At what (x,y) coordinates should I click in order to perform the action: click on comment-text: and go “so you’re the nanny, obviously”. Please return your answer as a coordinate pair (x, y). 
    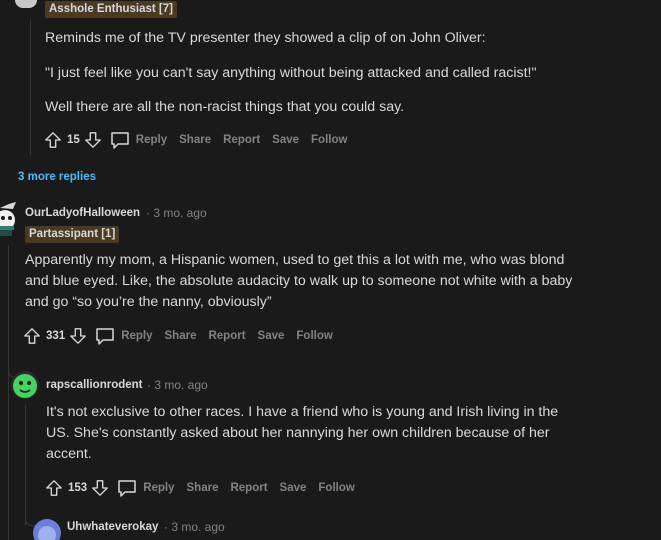
    Looking at the image, I should click on (148, 302).